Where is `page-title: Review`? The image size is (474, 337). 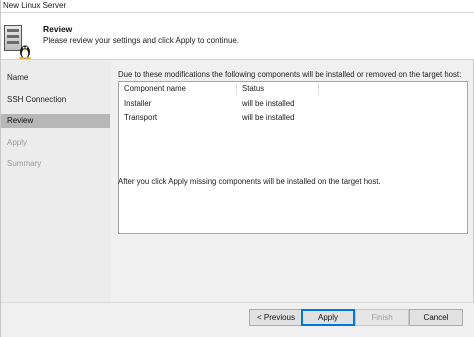 page-title: Review is located at coordinates (58, 29).